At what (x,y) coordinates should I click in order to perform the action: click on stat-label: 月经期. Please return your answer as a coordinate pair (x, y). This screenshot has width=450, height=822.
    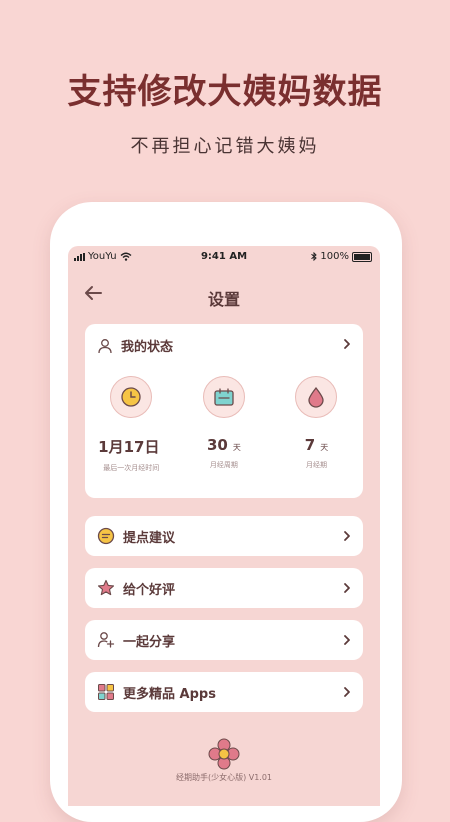
    Looking at the image, I should click on (316, 465).